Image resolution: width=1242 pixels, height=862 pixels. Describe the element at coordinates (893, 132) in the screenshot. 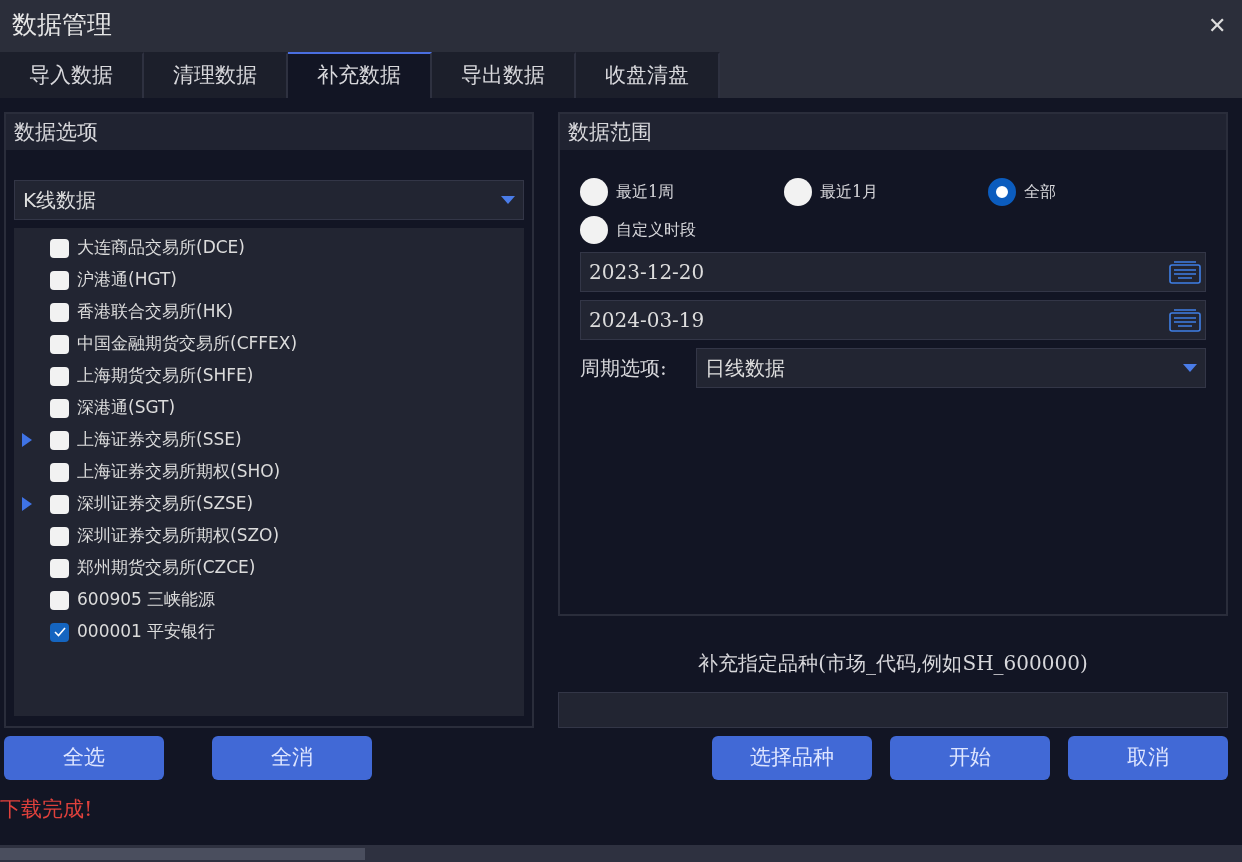

I see `panel-header: 数据范围` at that location.